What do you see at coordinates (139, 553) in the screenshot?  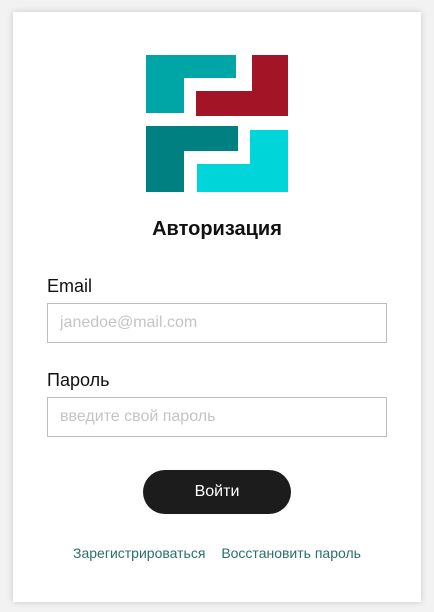 I see `register-link: Зарегистрироваться` at bounding box center [139, 553].